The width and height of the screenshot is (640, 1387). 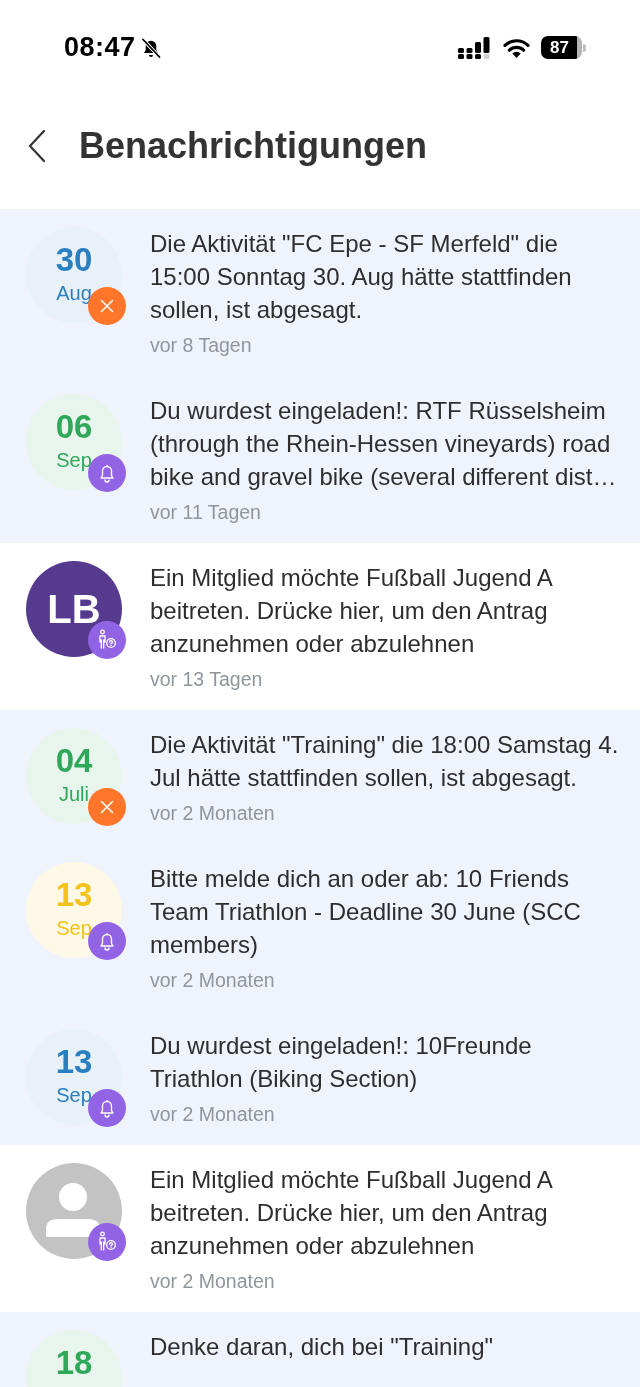 I want to click on notification-message: Die Aktivität "Training" die 18:00 Samstag 4. Jul hätte stattfinden sollen, ist abgesagt., so click(x=384, y=761).